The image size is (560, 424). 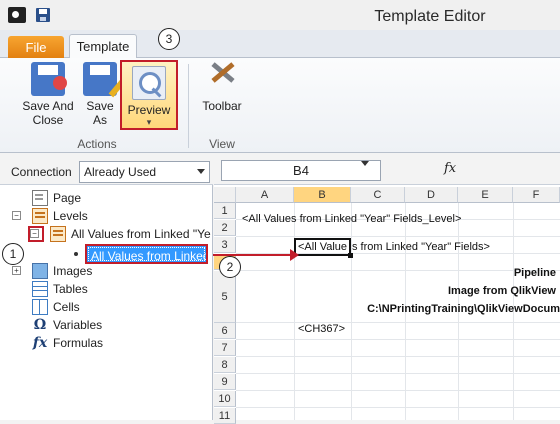 What do you see at coordinates (322, 329) in the screenshot?
I see `cell-b6: <CH367>` at bounding box center [322, 329].